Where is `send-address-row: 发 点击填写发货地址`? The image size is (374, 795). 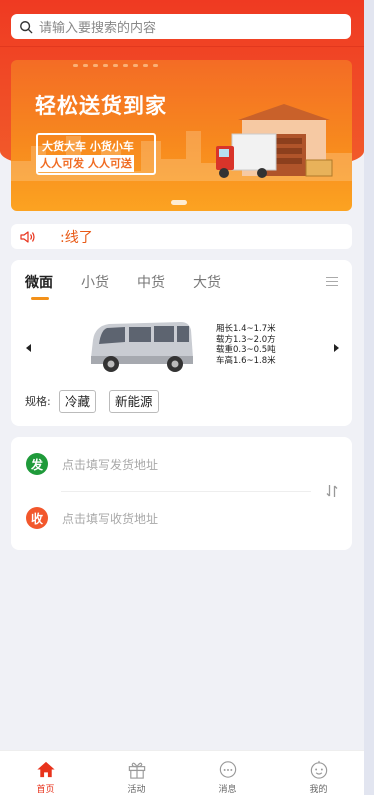 send-address-row: 发 点击填写发货地址 is located at coordinates (92, 464).